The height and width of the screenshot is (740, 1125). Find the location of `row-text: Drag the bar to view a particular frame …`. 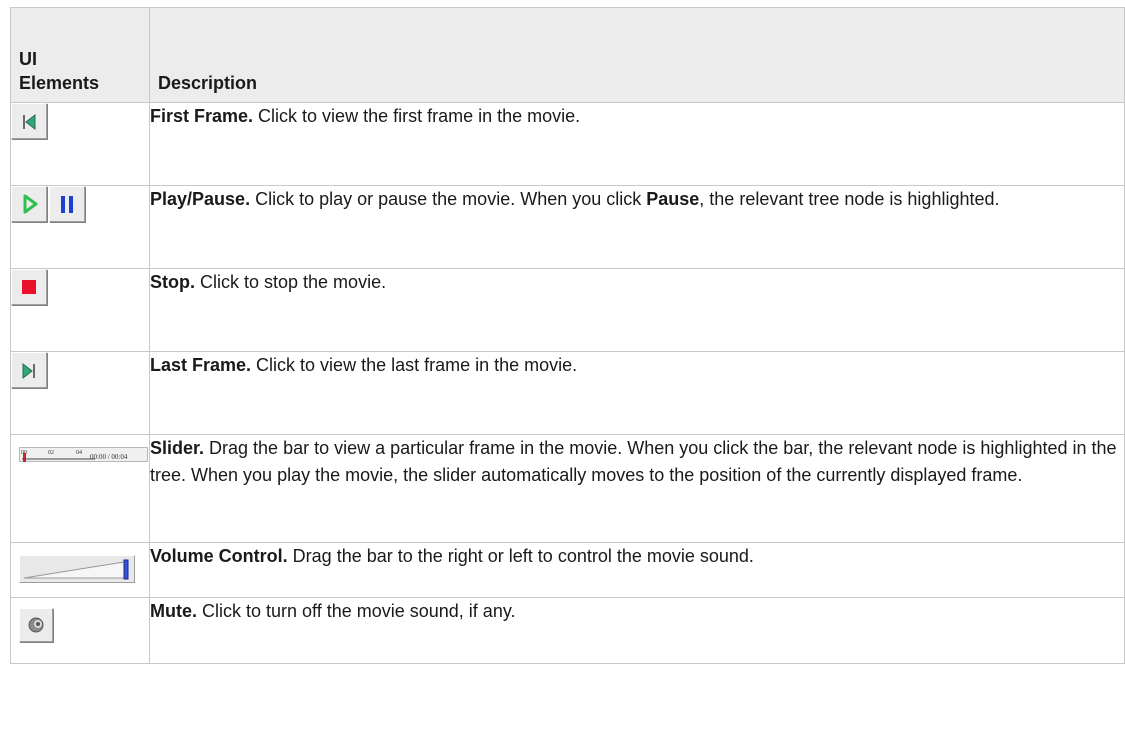

row-text: Drag the bar to view a particular frame … is located at coordinates (633, 461).